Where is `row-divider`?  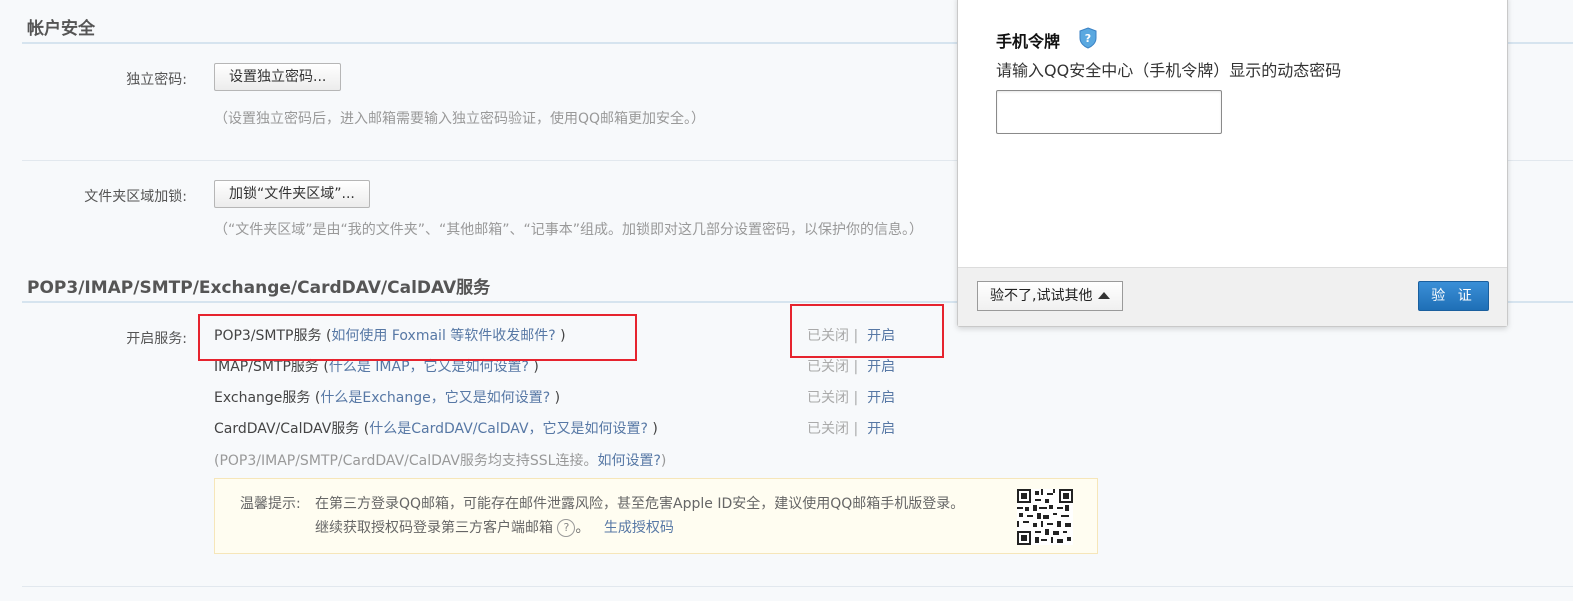
row-divider is located at coordinates (797, 586).